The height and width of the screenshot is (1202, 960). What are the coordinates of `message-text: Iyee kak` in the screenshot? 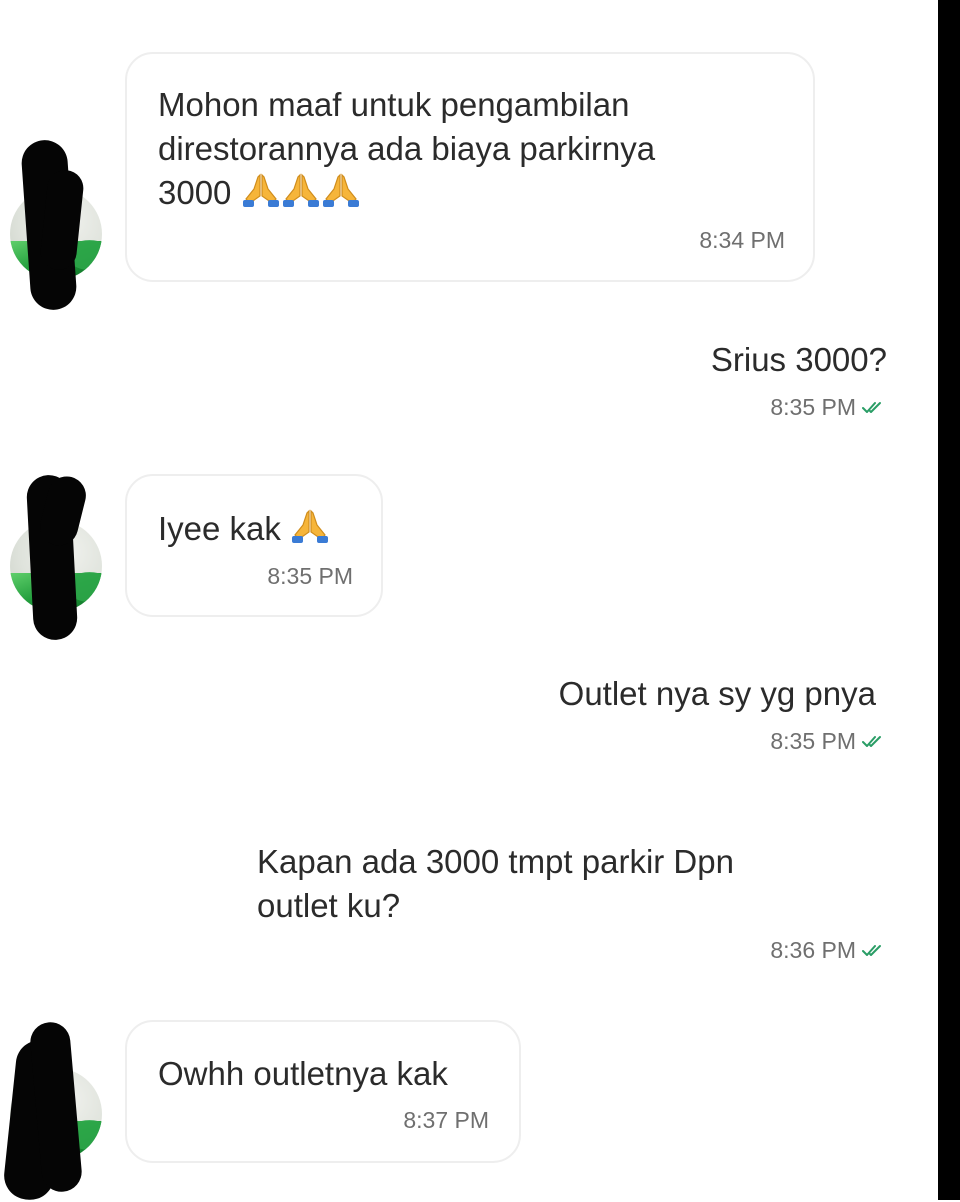 It's located at (219, 528).